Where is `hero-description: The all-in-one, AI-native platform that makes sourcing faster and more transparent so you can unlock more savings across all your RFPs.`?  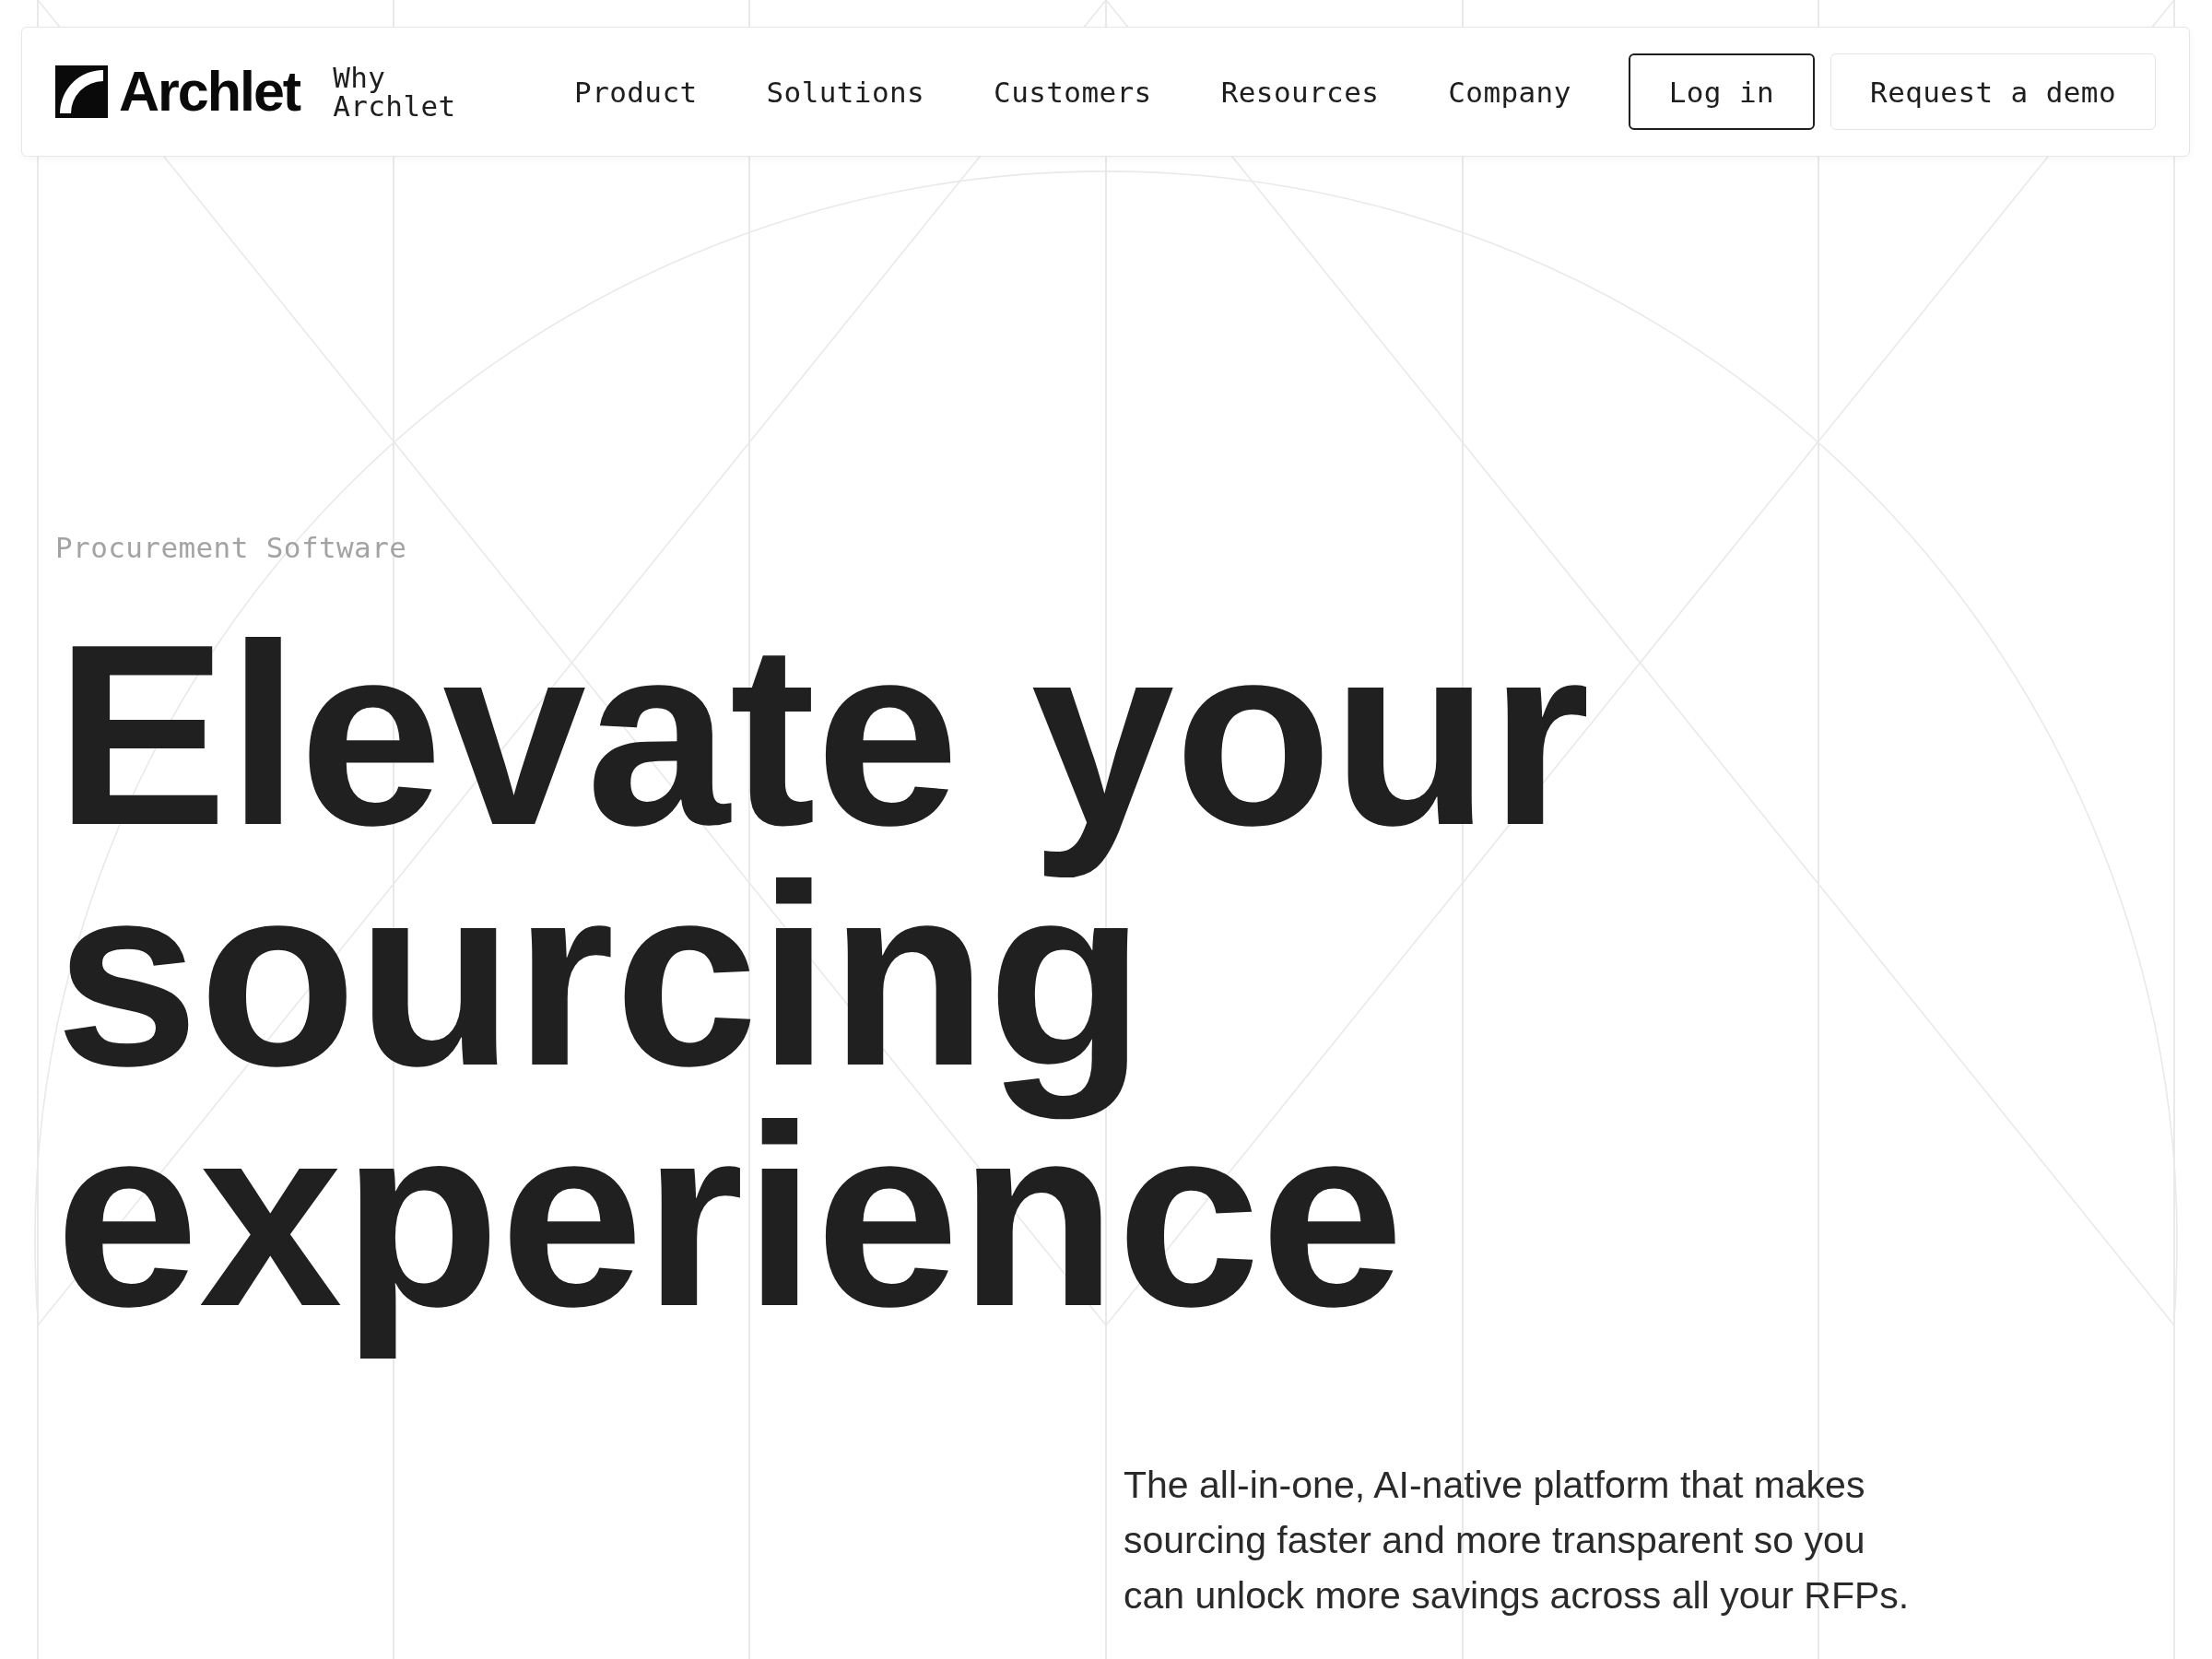
hero-description: The all-in-one, AI-native platform that makes sourcing faster and more transparent so you can unlock more savings across all your RFPs. is located at coordinates (1517, 1540).